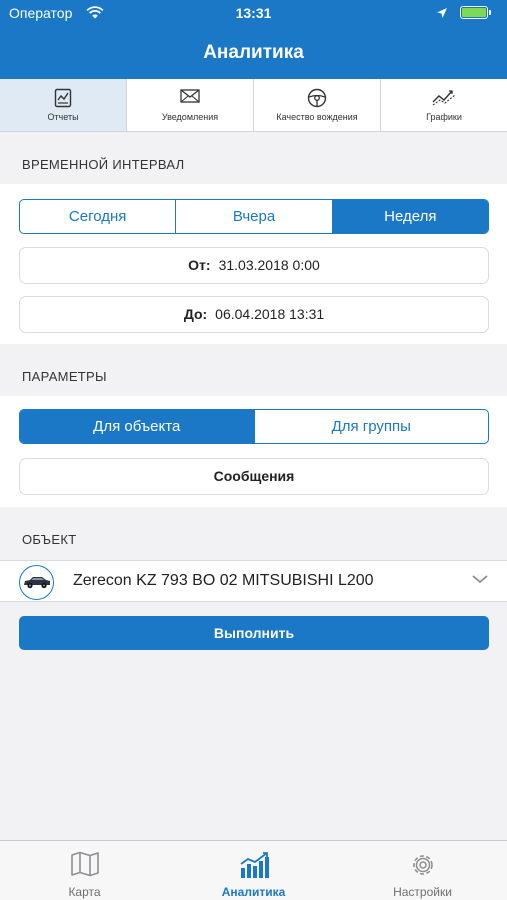  I want to click on gear-icon, so click(422, 865).